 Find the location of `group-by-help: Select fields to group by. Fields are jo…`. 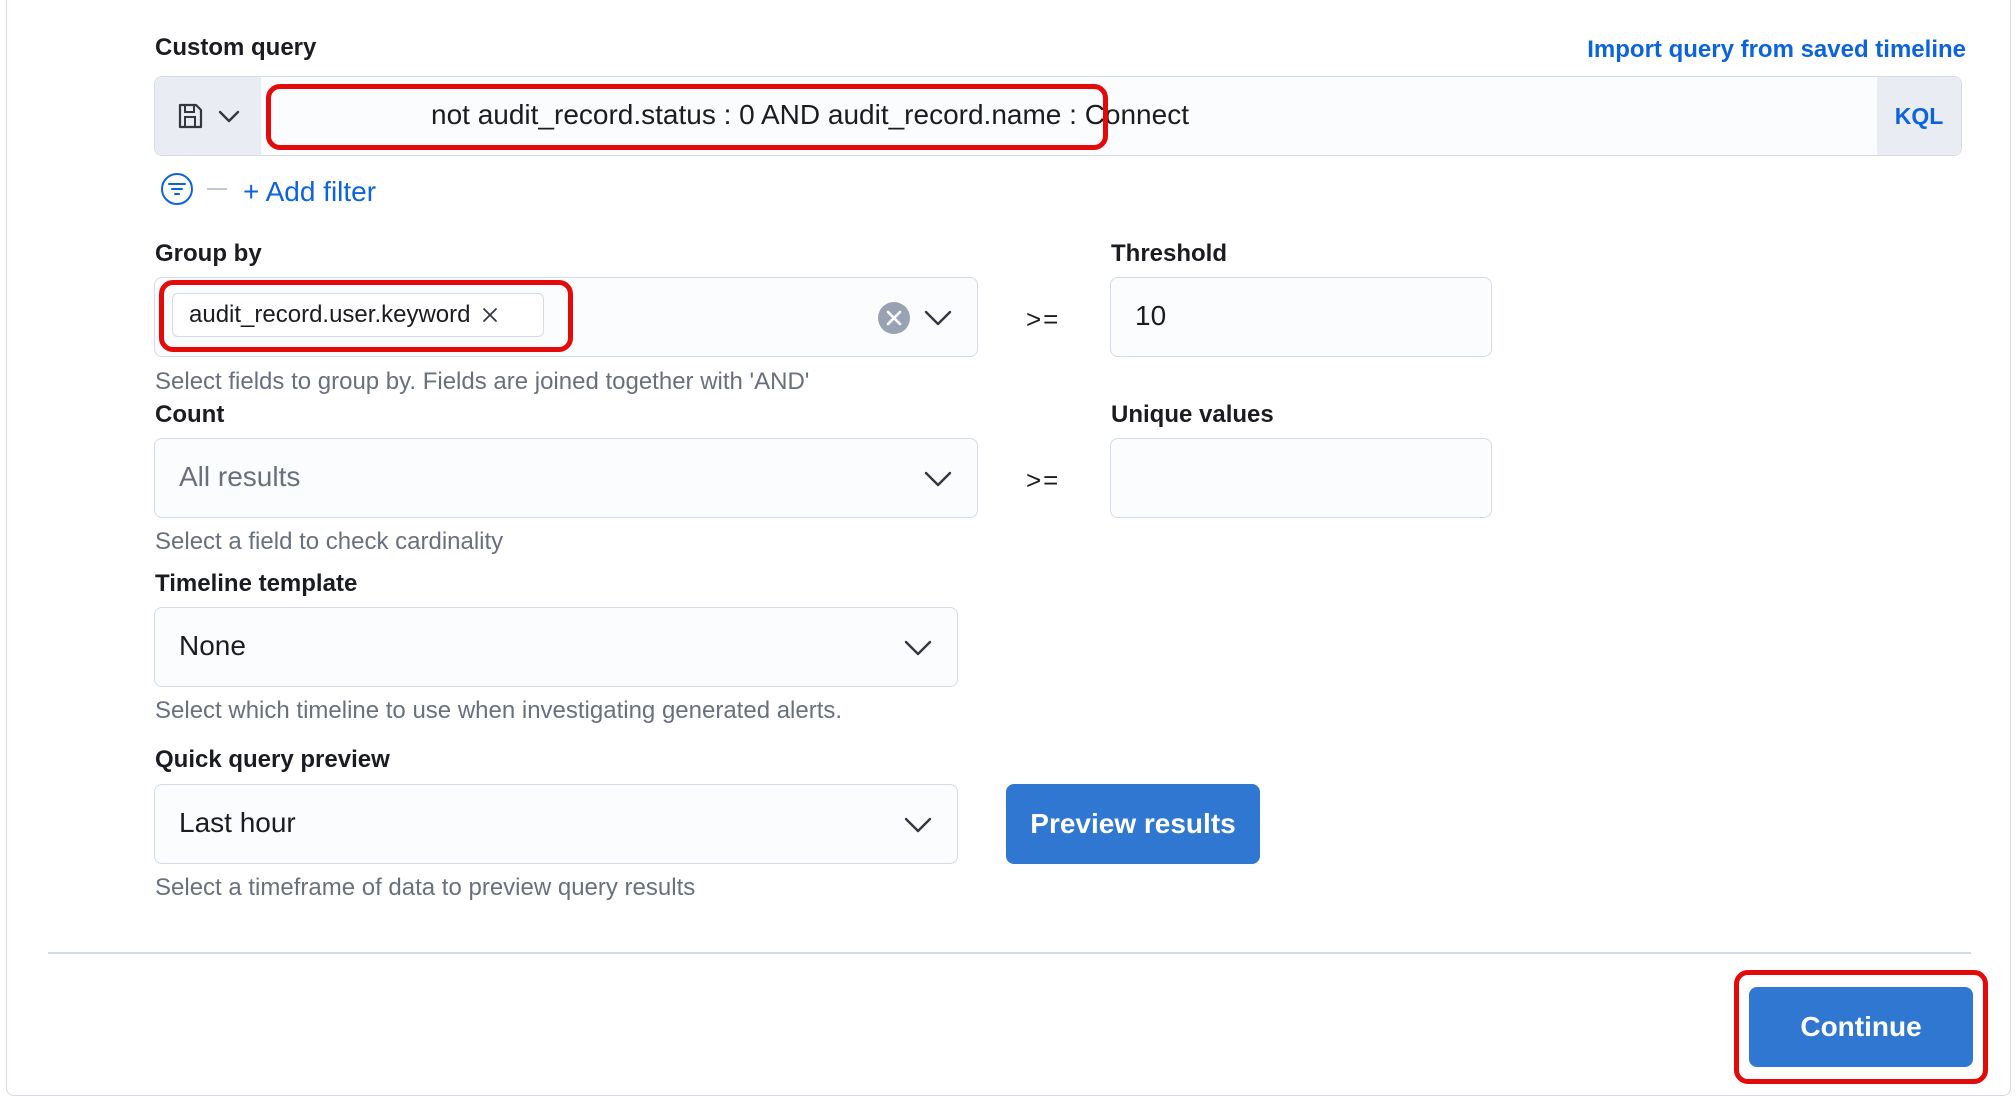

group-by-help: Select fields to group by. Fields are jo… is located at coordinates (482, 381).